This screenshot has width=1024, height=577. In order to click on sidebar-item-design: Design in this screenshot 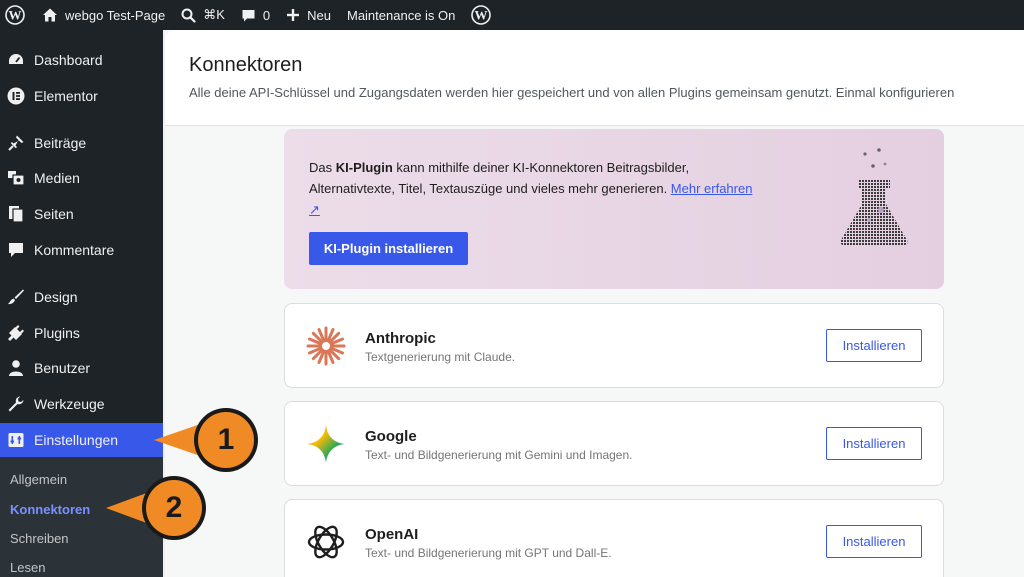, I will do `click(81, 297)`.